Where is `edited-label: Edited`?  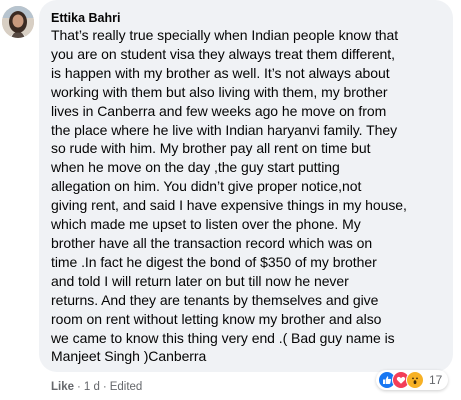 edited-label: Edited is located at coordinates (126, 387).